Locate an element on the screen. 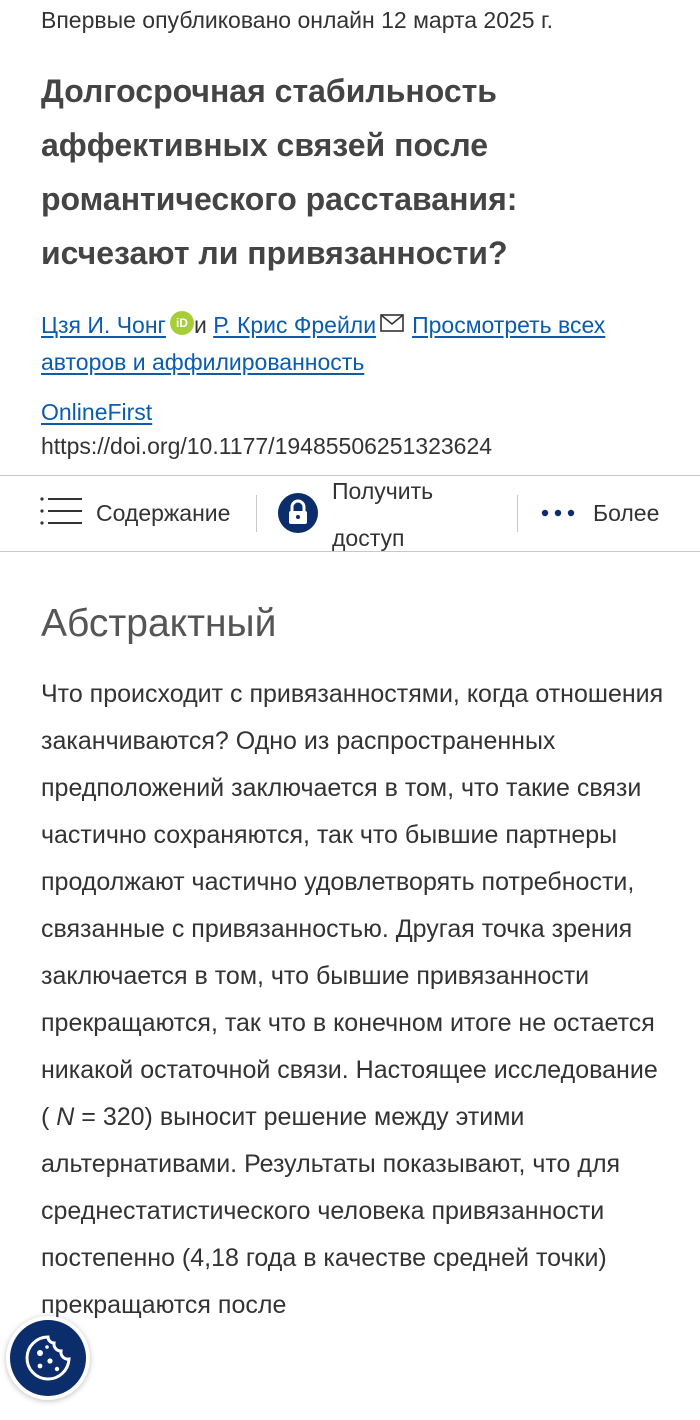 This screenshot has width=700, height=1420. get-access-button: Получить доступ is located at coordinates (388, 513).